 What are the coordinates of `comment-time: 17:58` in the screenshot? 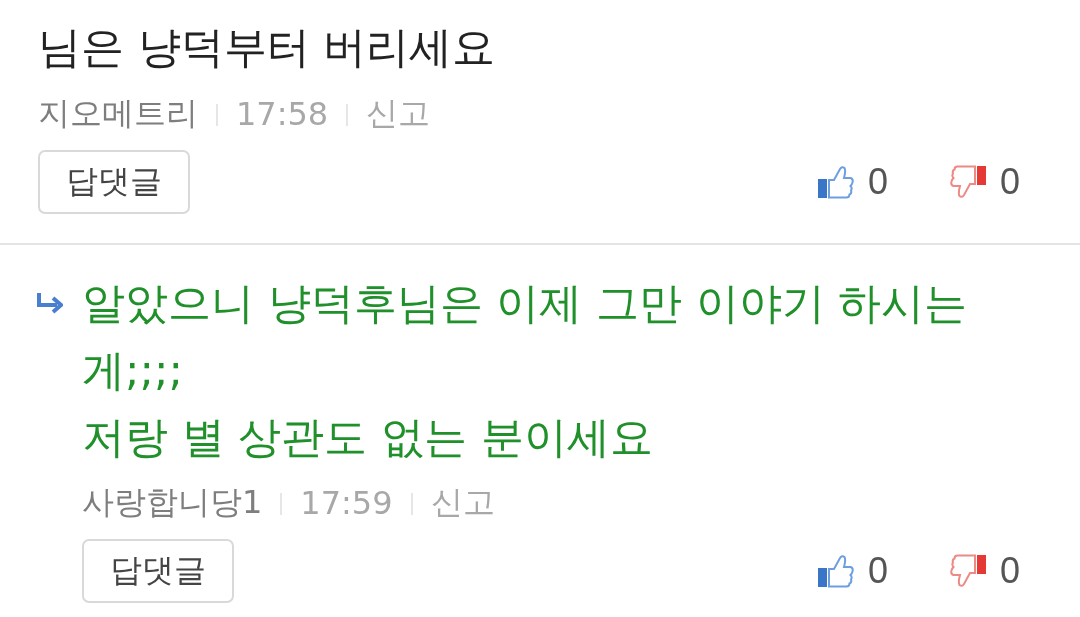 It's located at (282, 114).